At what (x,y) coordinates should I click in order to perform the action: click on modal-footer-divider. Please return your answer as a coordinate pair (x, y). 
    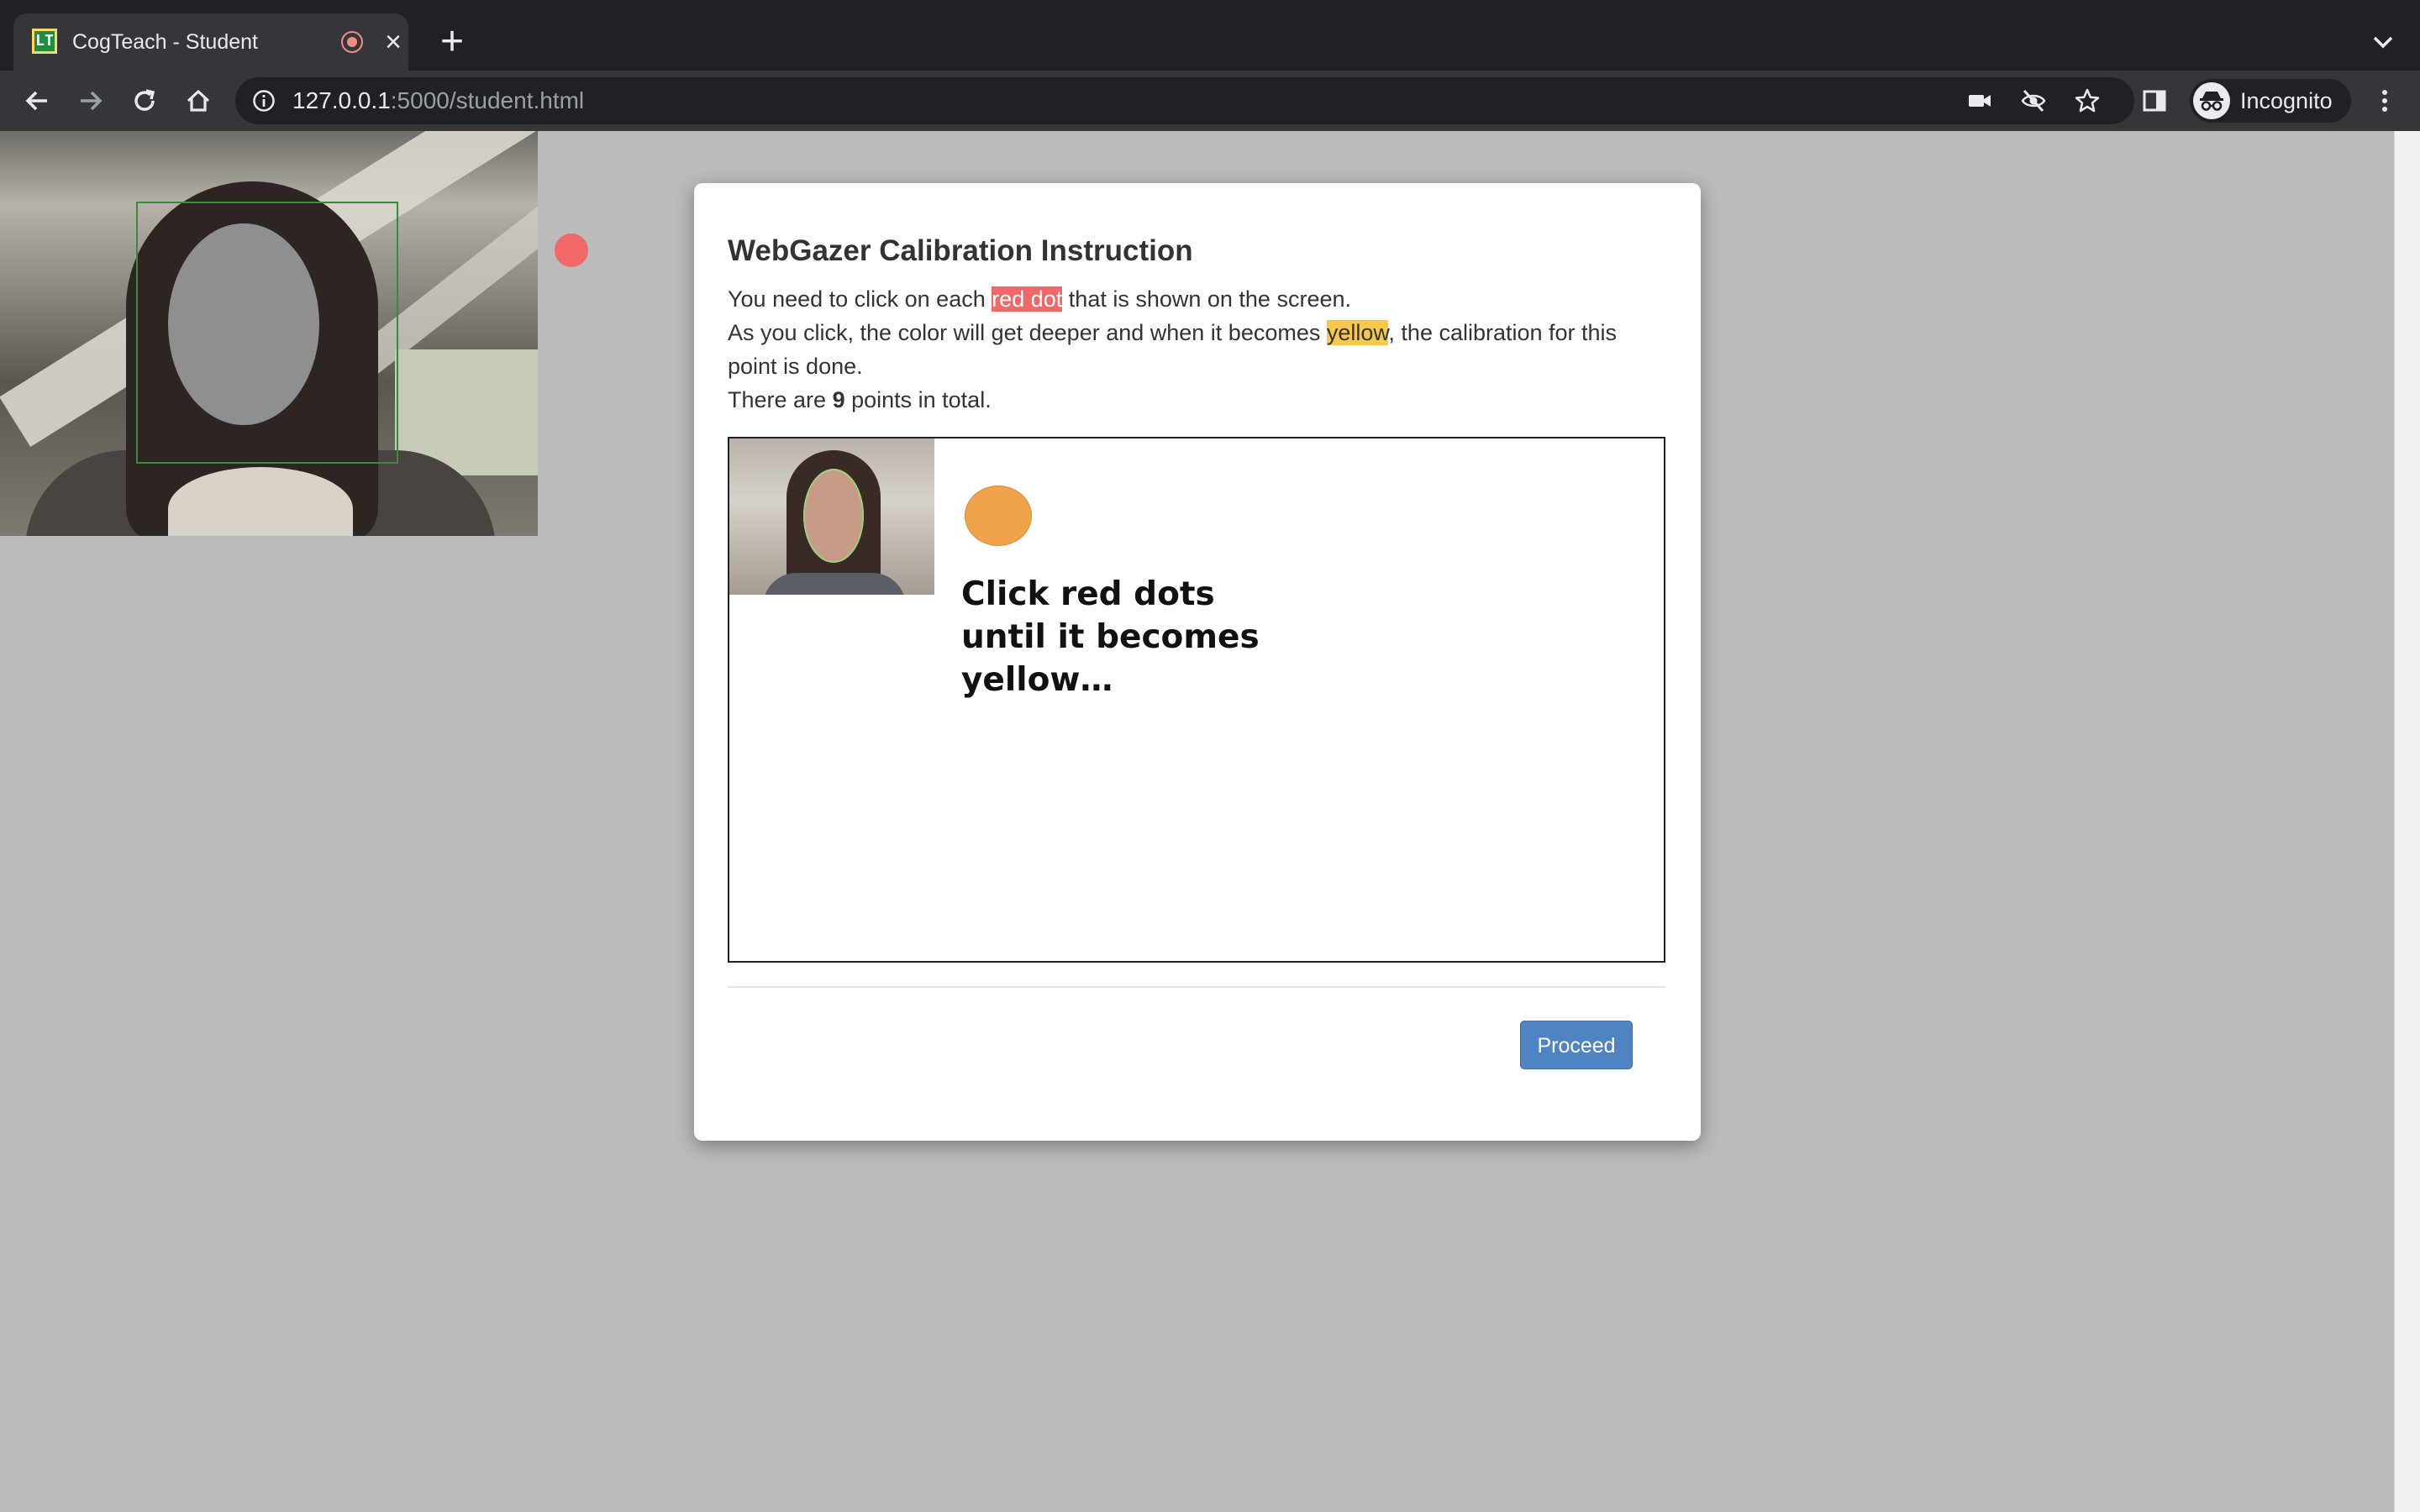
    Looking at the image, I should click on (1196, 987).